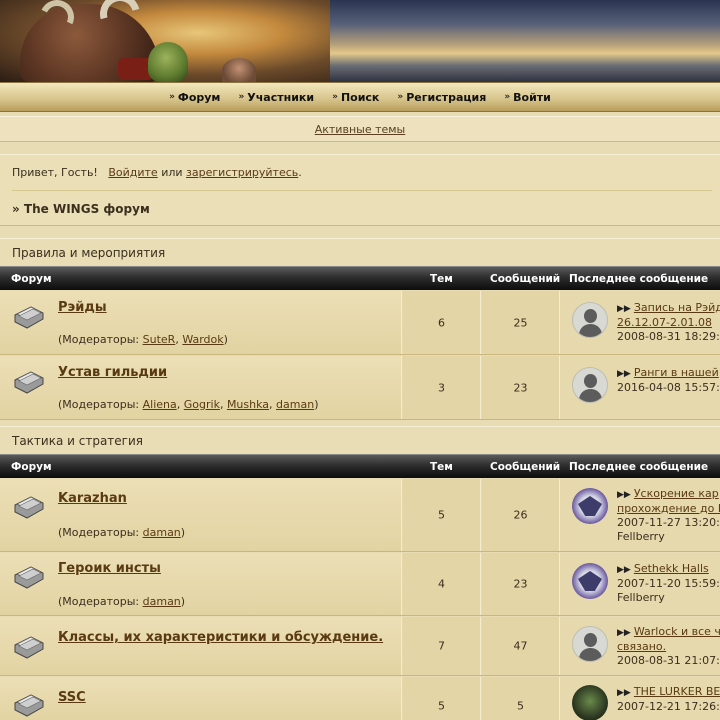 Image resolution: width=720 pixels, height=720 pixels. What do you see at coordinates (677, 307) in the screenshot?
I see `last-post-link: Запись на Рэйд` at bounding box center [677, 307].